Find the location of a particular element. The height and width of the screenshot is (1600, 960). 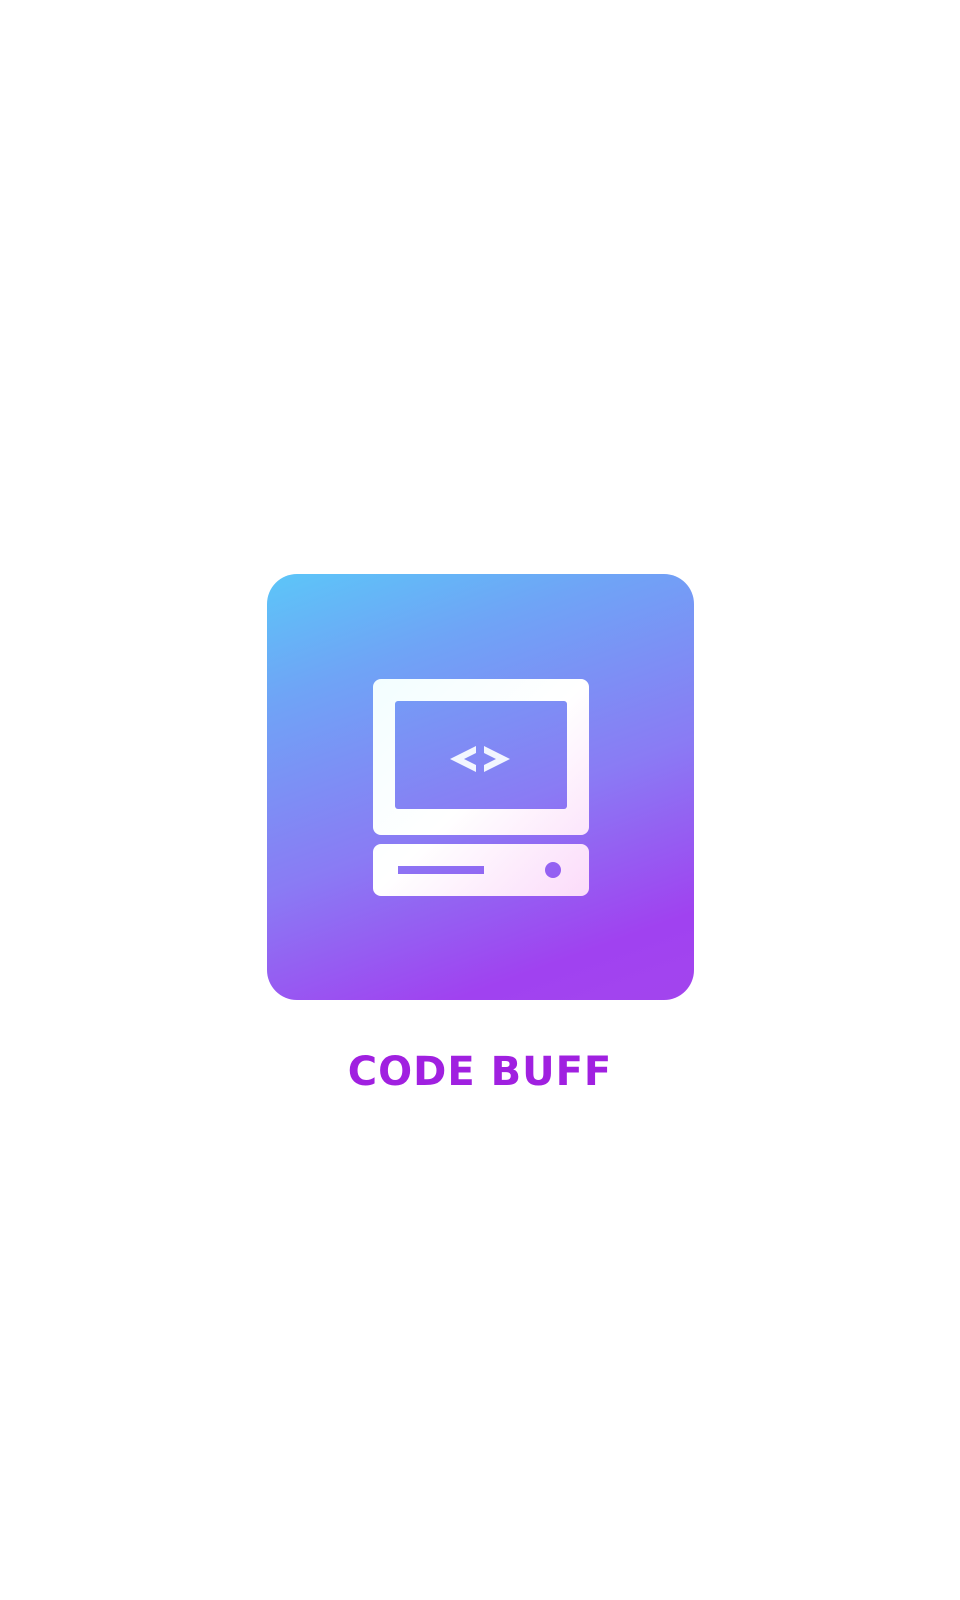

app-logo is located at coordinates (480, 787).